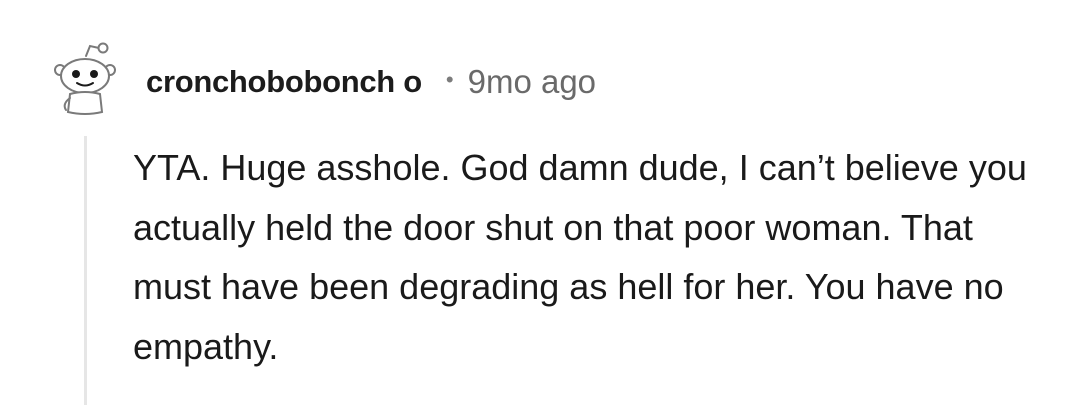 The width and height of the screenshot is (1080, 405). What do you see at coordinates (532, 81) in the screenshot?
I see `timestamp: 9mo ago` at bounding box center [532, 81].